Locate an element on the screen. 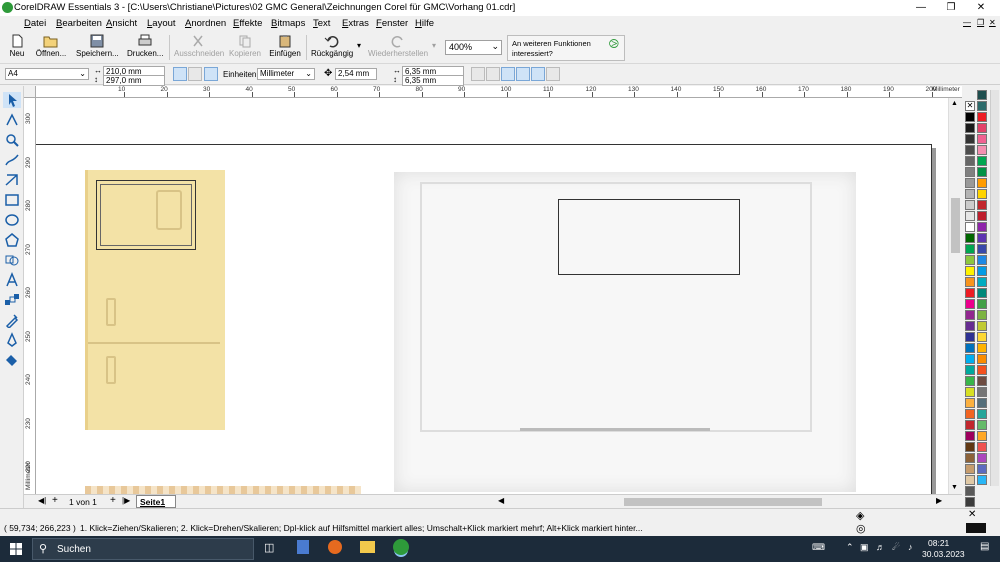 Image resolution: width=1000 pixels, height=562 pixels. restore-button: ❐ is located at coordinates (951, 8).